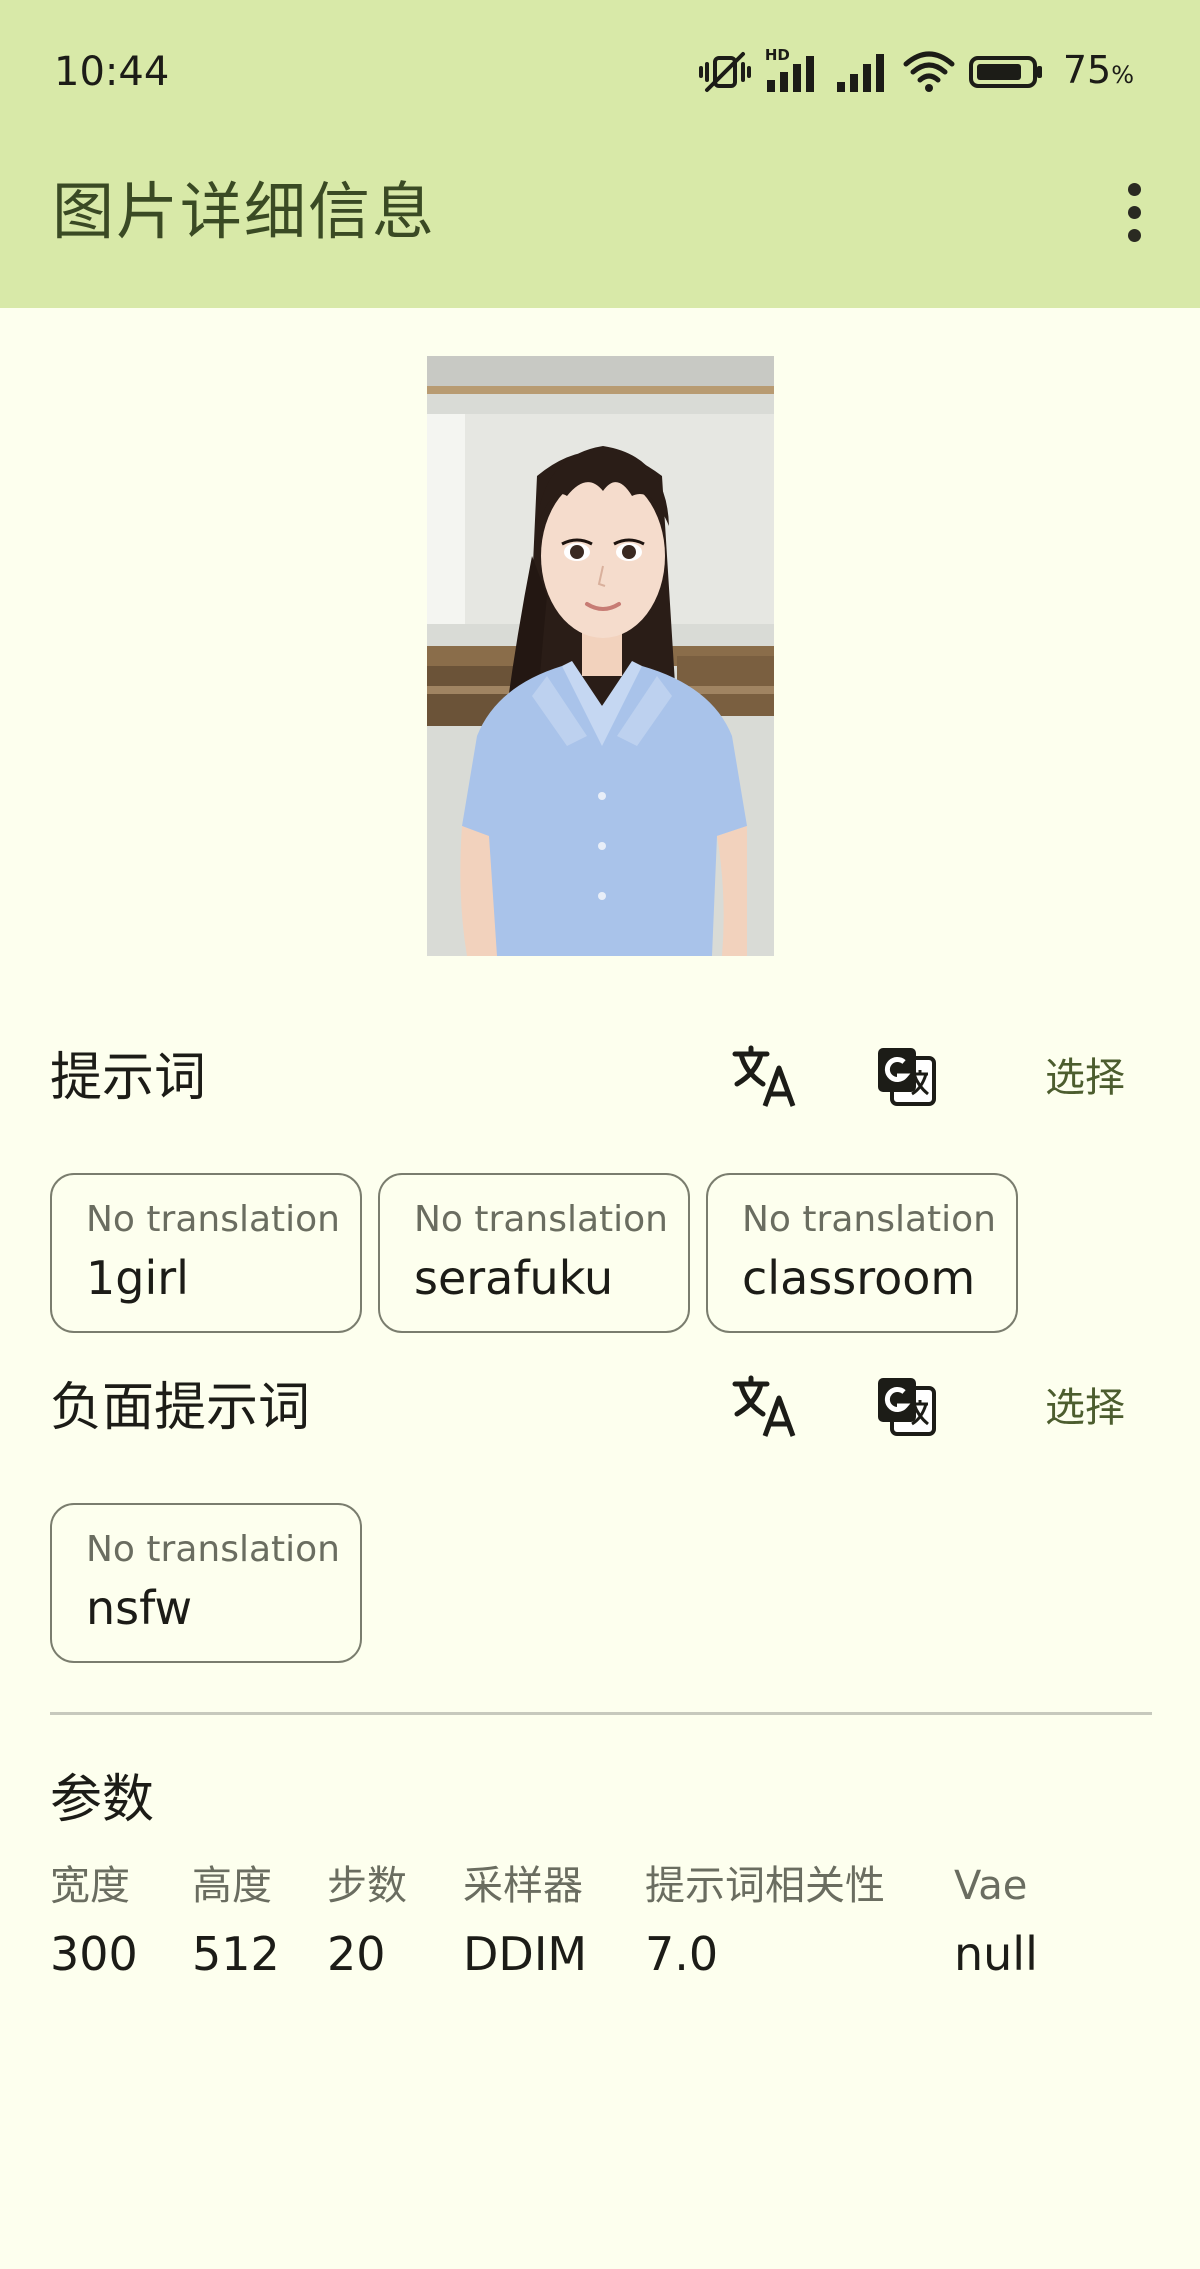  Describe the element at coordinates (1122, 74) in the screenshot. I see `battery-percent-sign: %` at that location.